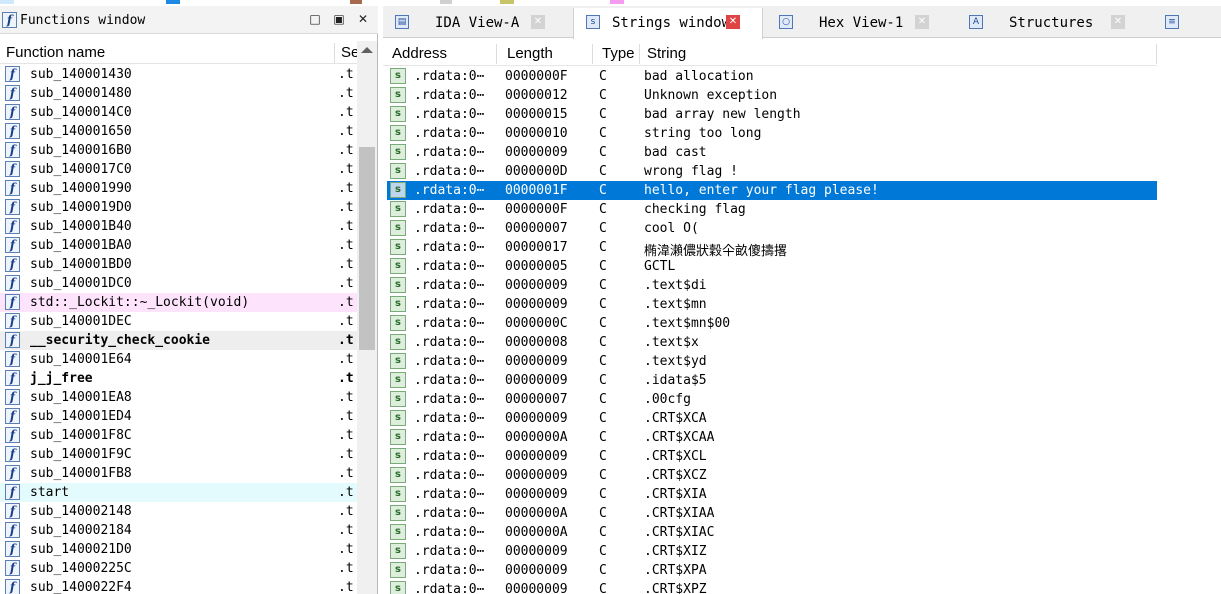 This screenshot has height=594, width=1221. What do you see at coordinates (772, 228) in the screenshot?
I see `string-row: s .rdata:0⋯ 00000007 Ccool O(` at bounding box center [772, 228].